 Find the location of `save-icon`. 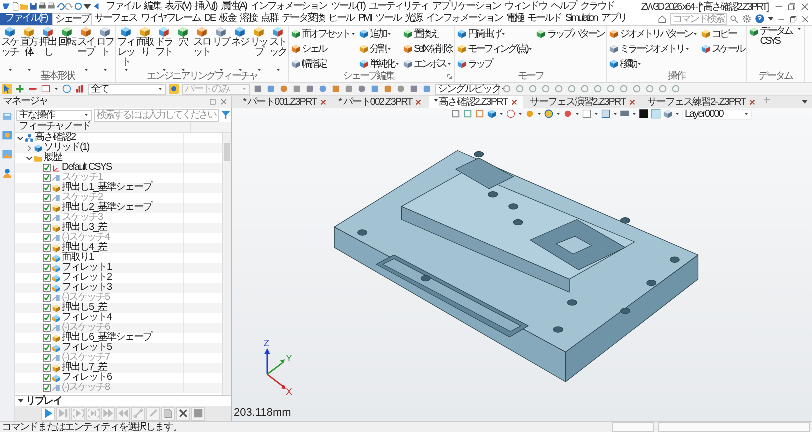

save-icon is located at coordinates (33, 6).